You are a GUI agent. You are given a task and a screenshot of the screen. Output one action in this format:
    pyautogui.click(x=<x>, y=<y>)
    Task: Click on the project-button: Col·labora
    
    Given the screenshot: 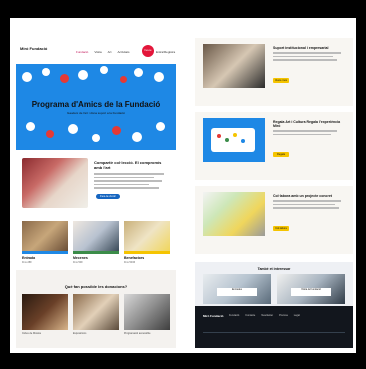 What is the action you would take?
    pyautogui.click(x=281, y=228)
    